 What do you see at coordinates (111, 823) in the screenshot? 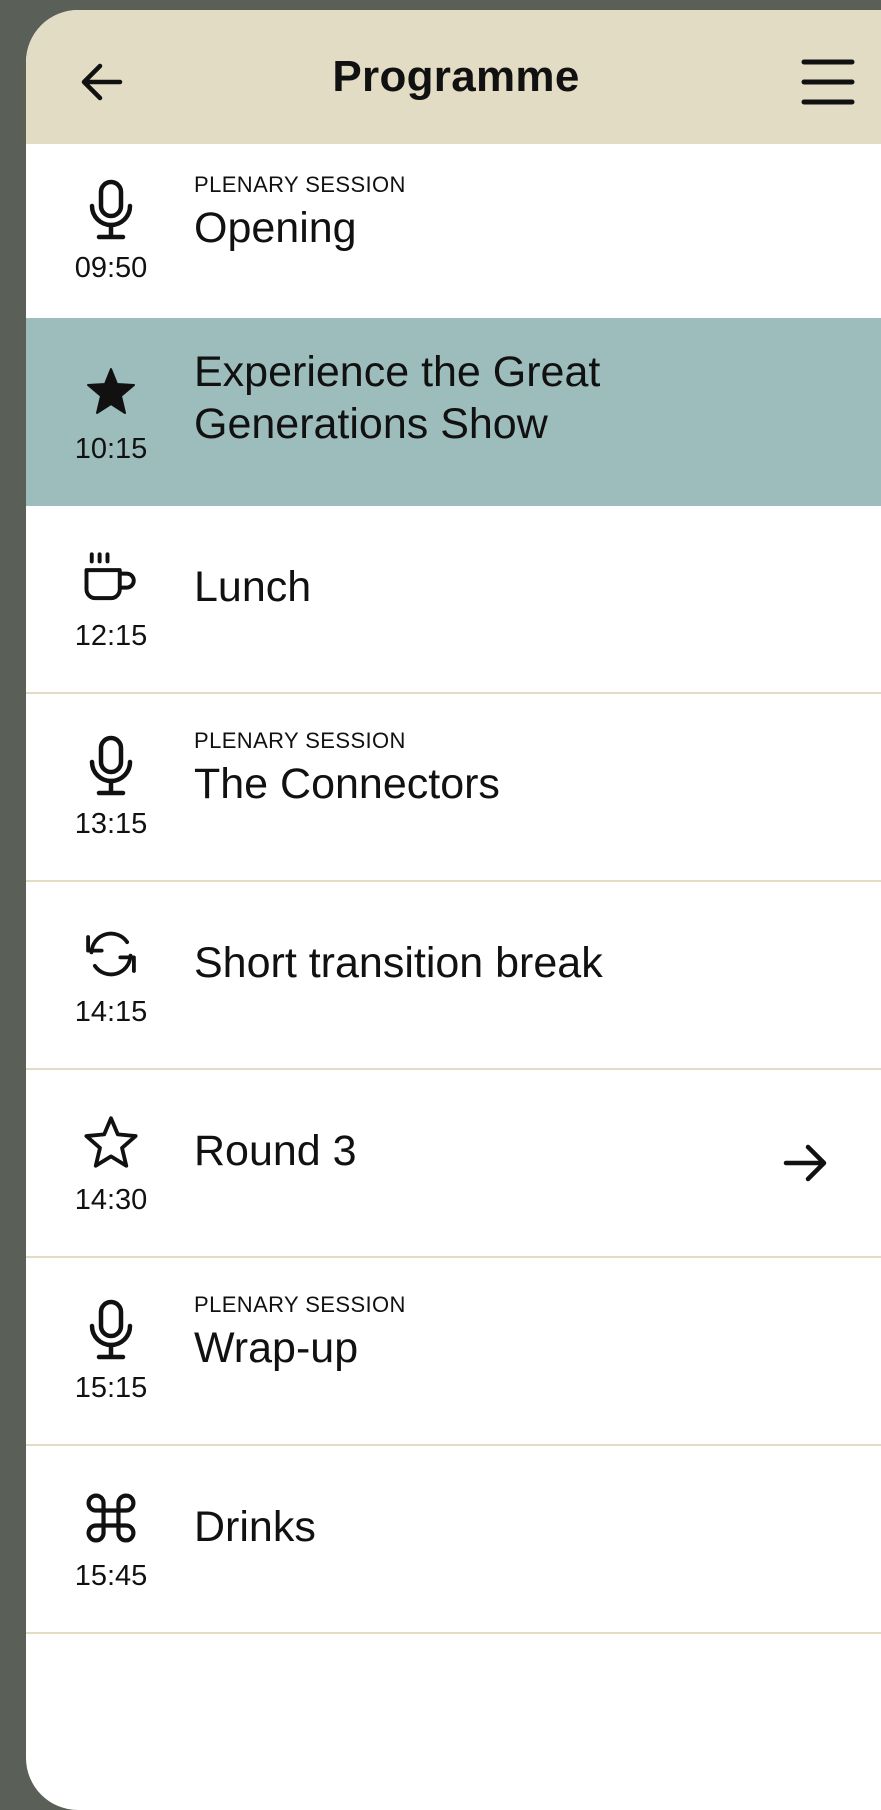
I see `session-time: 13:15` at bounding box center [111, 823].